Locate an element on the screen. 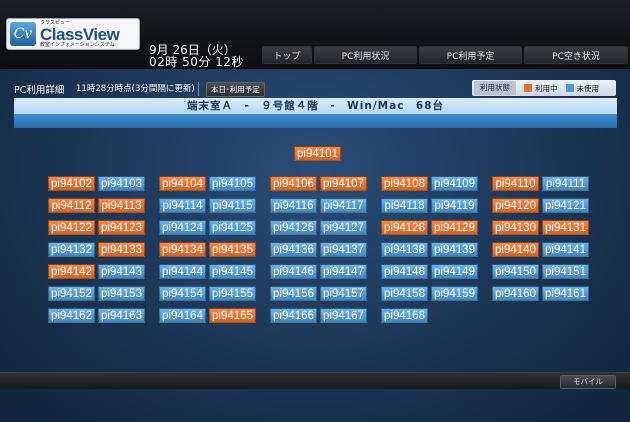 The image size is (630, 422). pc-tile-pi94155: pi94155 is located at coordinates (232, 293).